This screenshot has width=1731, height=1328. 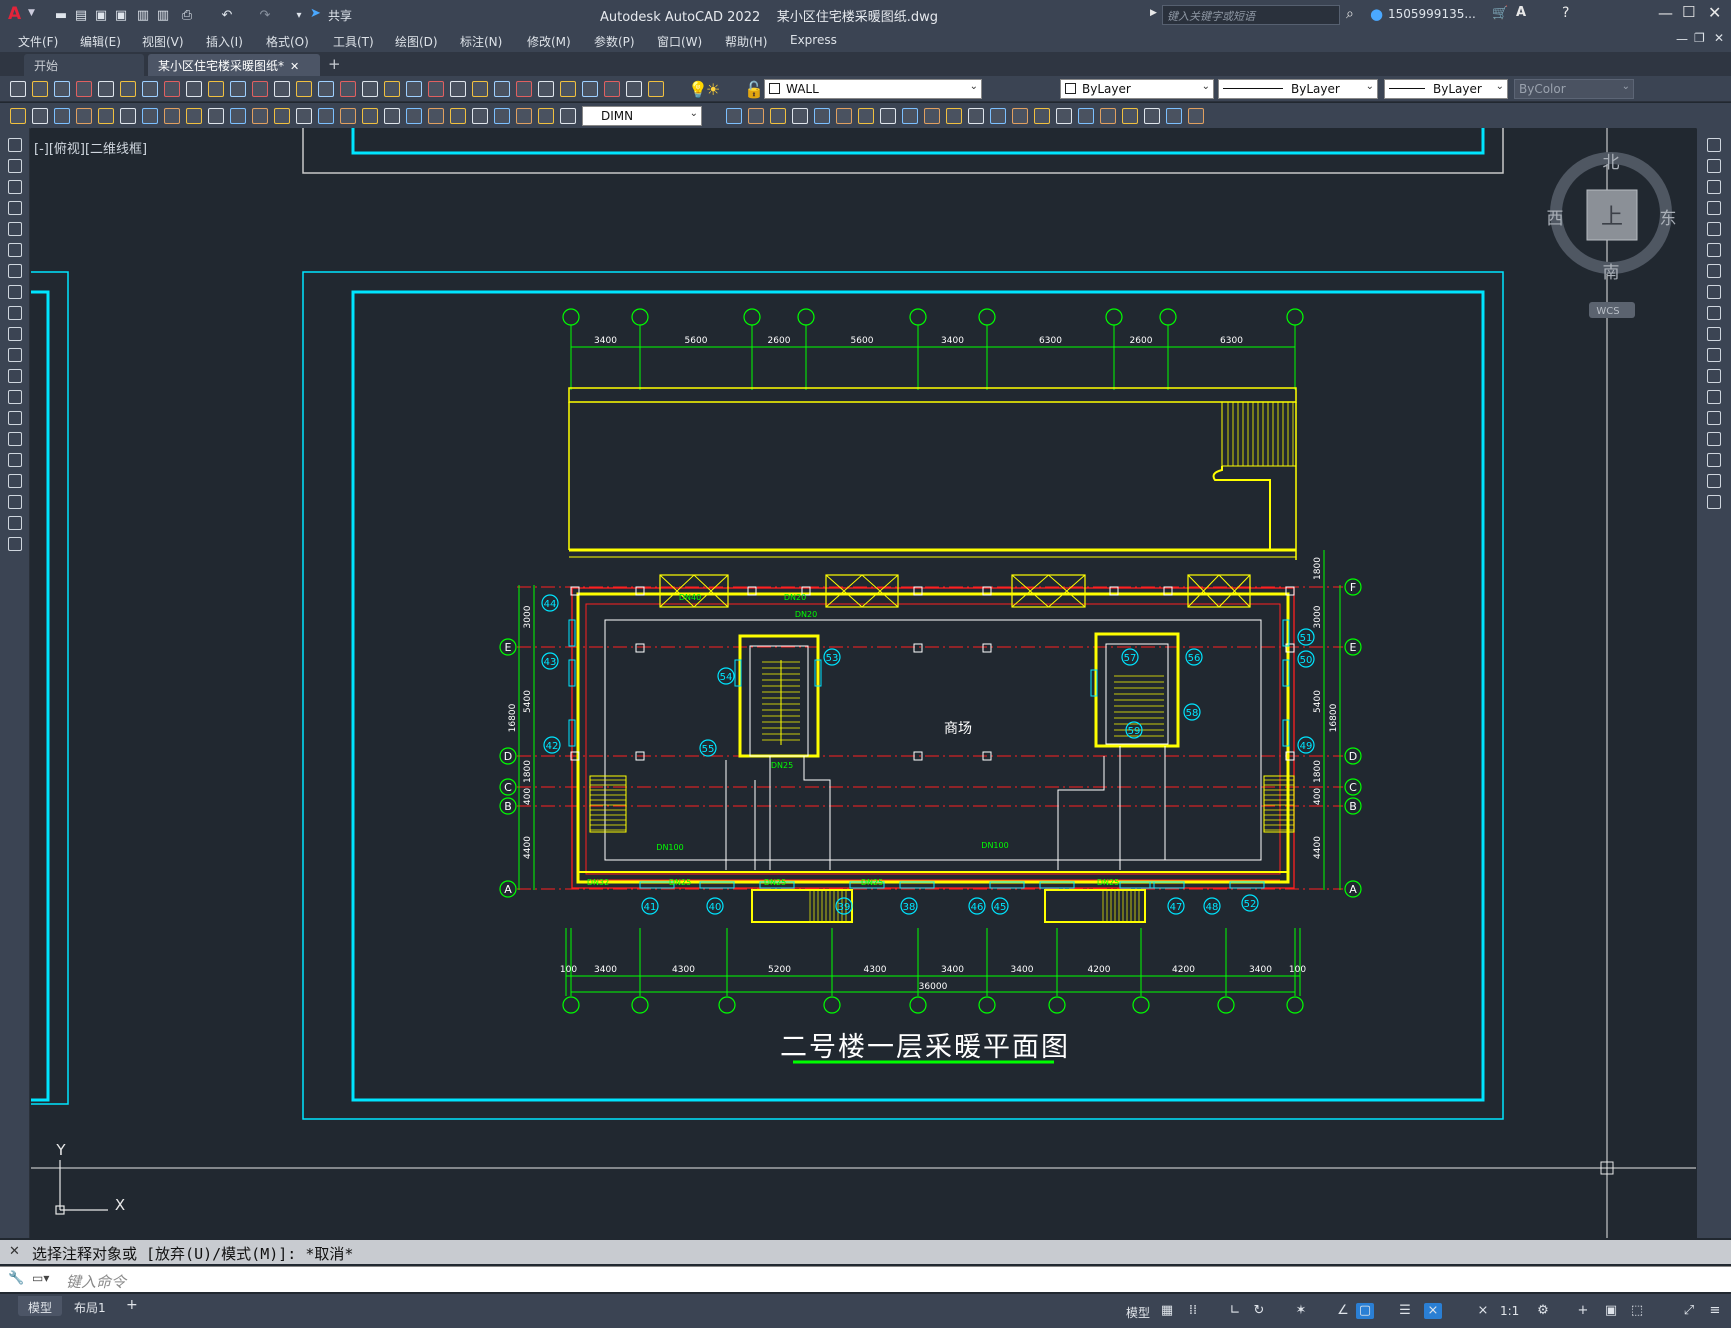 What do you see at coordinates (90, 1306) in the screenshot?
I see `layout-tab-layout1: 布局1` at bounding box center [90, 1306].